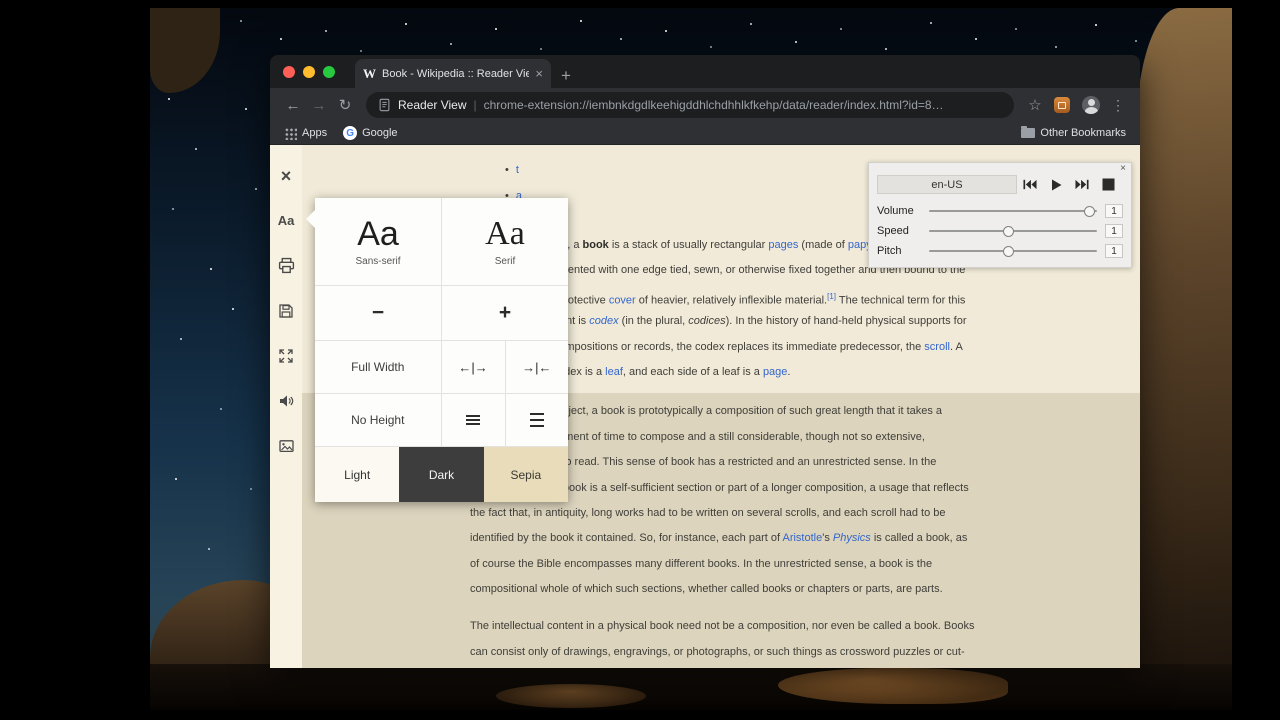 This screenshot has height=720, width=1280. I want to click on increase-line-height-button, so click(536, 420).